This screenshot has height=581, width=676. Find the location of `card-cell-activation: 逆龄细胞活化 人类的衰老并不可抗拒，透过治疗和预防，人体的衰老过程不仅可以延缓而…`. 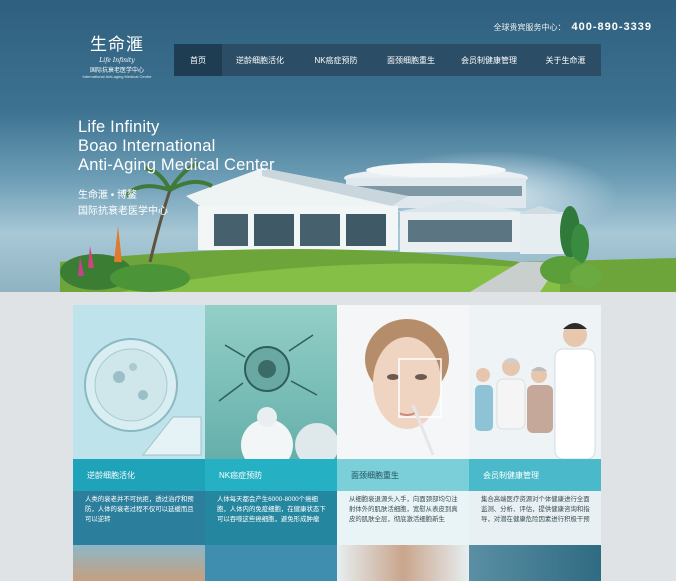

card-cell-activation: 逆龄细胞活化 人类的衰老并不可抗拒，透过治疗和预防，人体的衰老过程不仅可以延缓而… is located at coordinates (139, 425).